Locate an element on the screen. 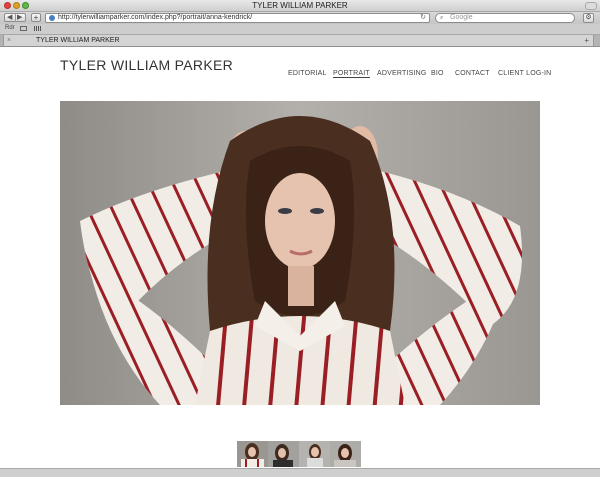 The image size is (600, 477). globe-icon is located at coordinates (52, 18).